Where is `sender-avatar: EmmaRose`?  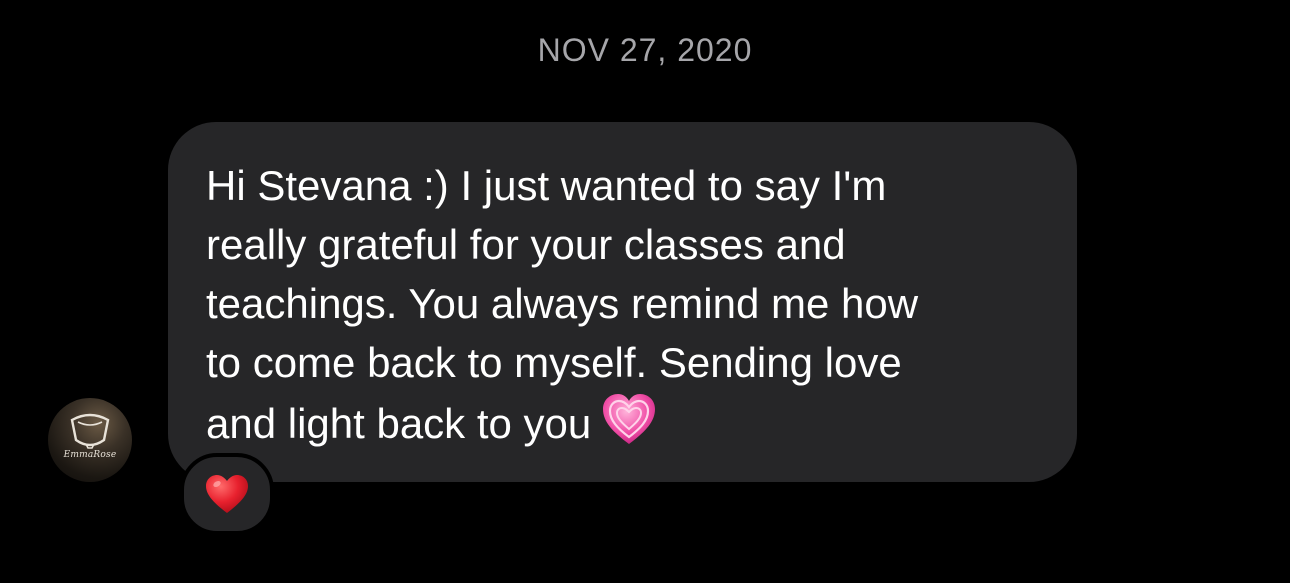 sender-avatar: EmmaRose is located at coordinates (90, 440).